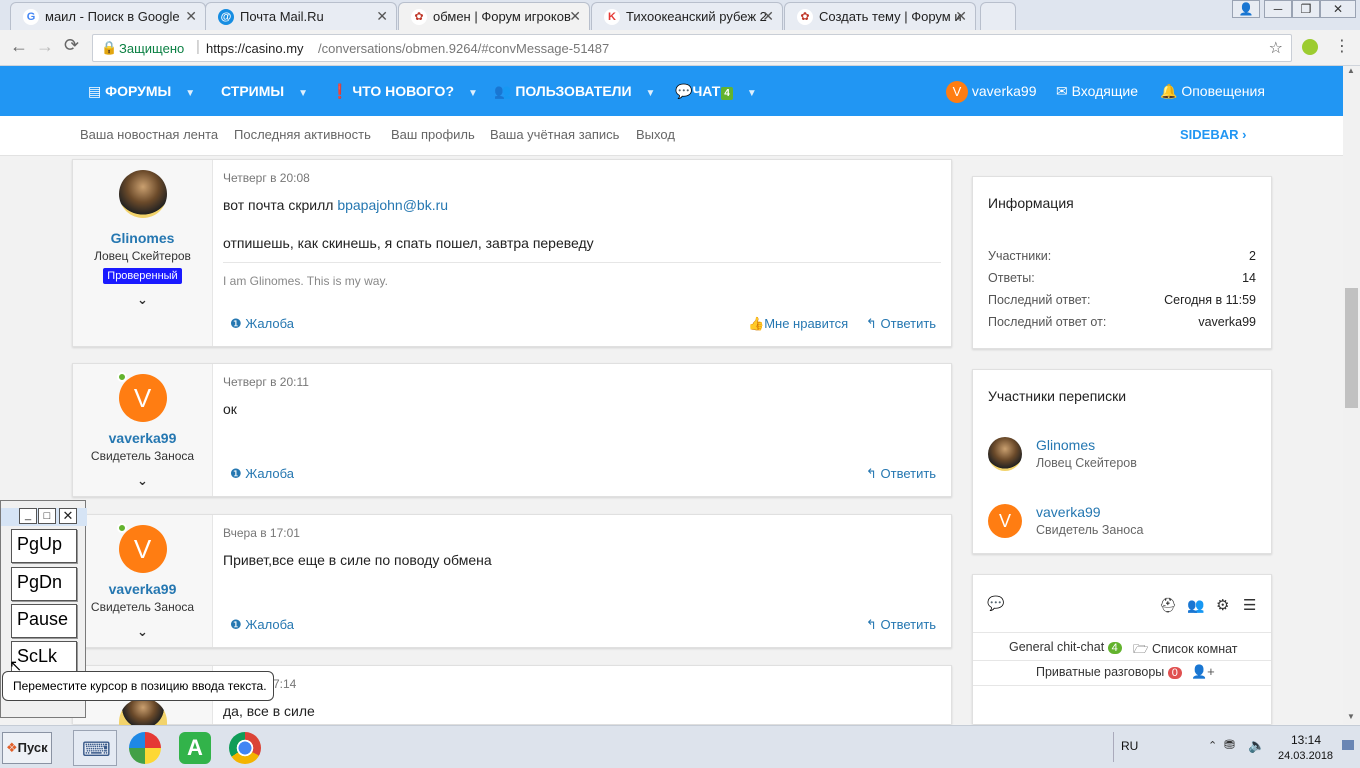 Image resolution: width=1360 pixels, height=768 pixels. What do you see at coordinates (141, 91) in the screenshot?
I see `nav-forums: ▤ ФОРУМЫ ▼` at bounding box center [141, 91].